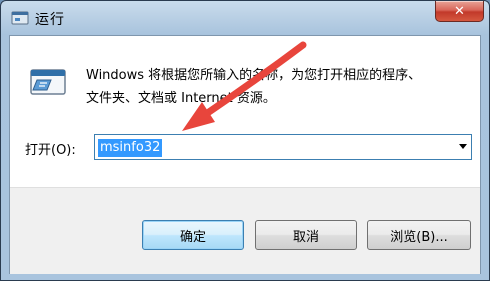 The image size is (490, 281). I want to click on close-icon: ✕, so click(459, 11).